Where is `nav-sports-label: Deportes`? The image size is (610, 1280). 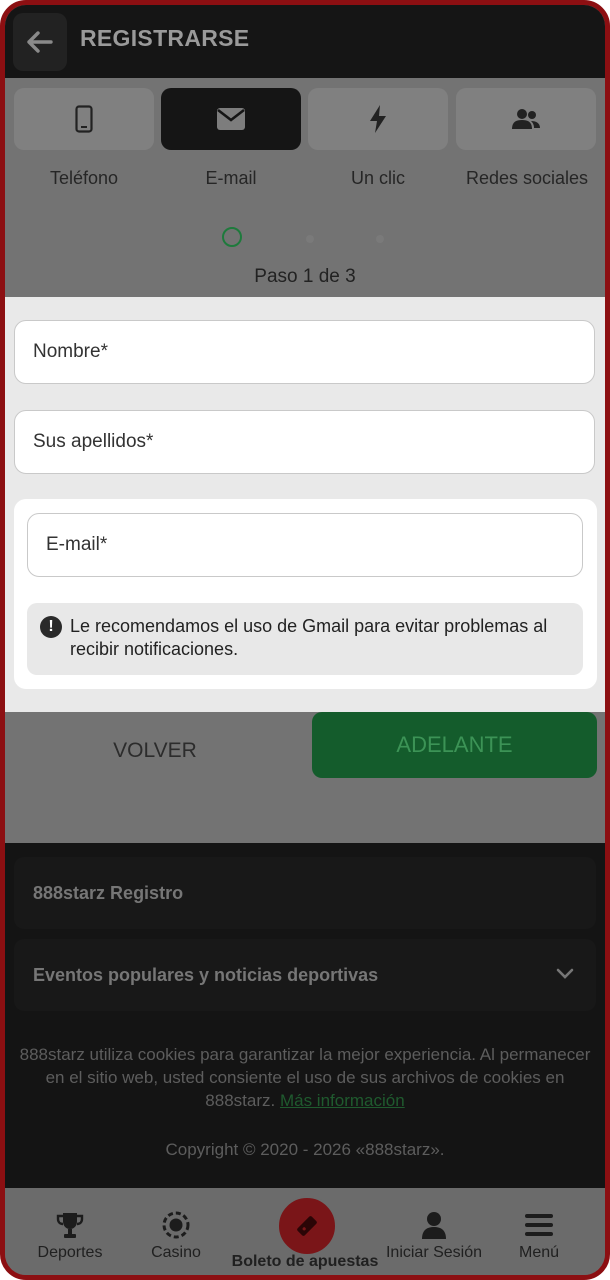
nav-sports-label: Deportes is located at coordinates (70, 1252).